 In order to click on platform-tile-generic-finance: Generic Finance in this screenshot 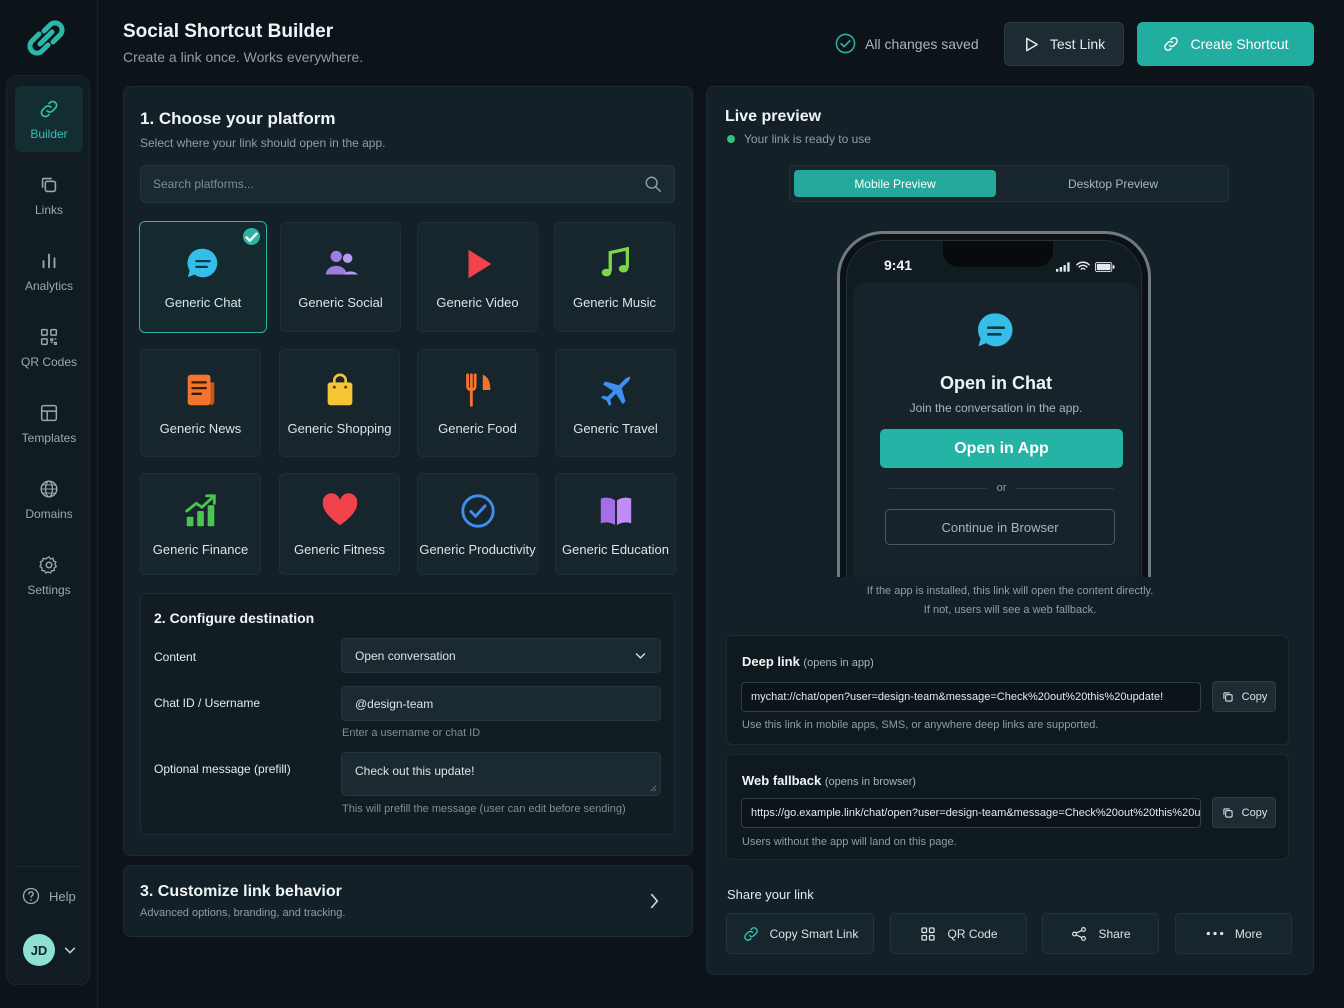, I will do `click(200, 524)`.